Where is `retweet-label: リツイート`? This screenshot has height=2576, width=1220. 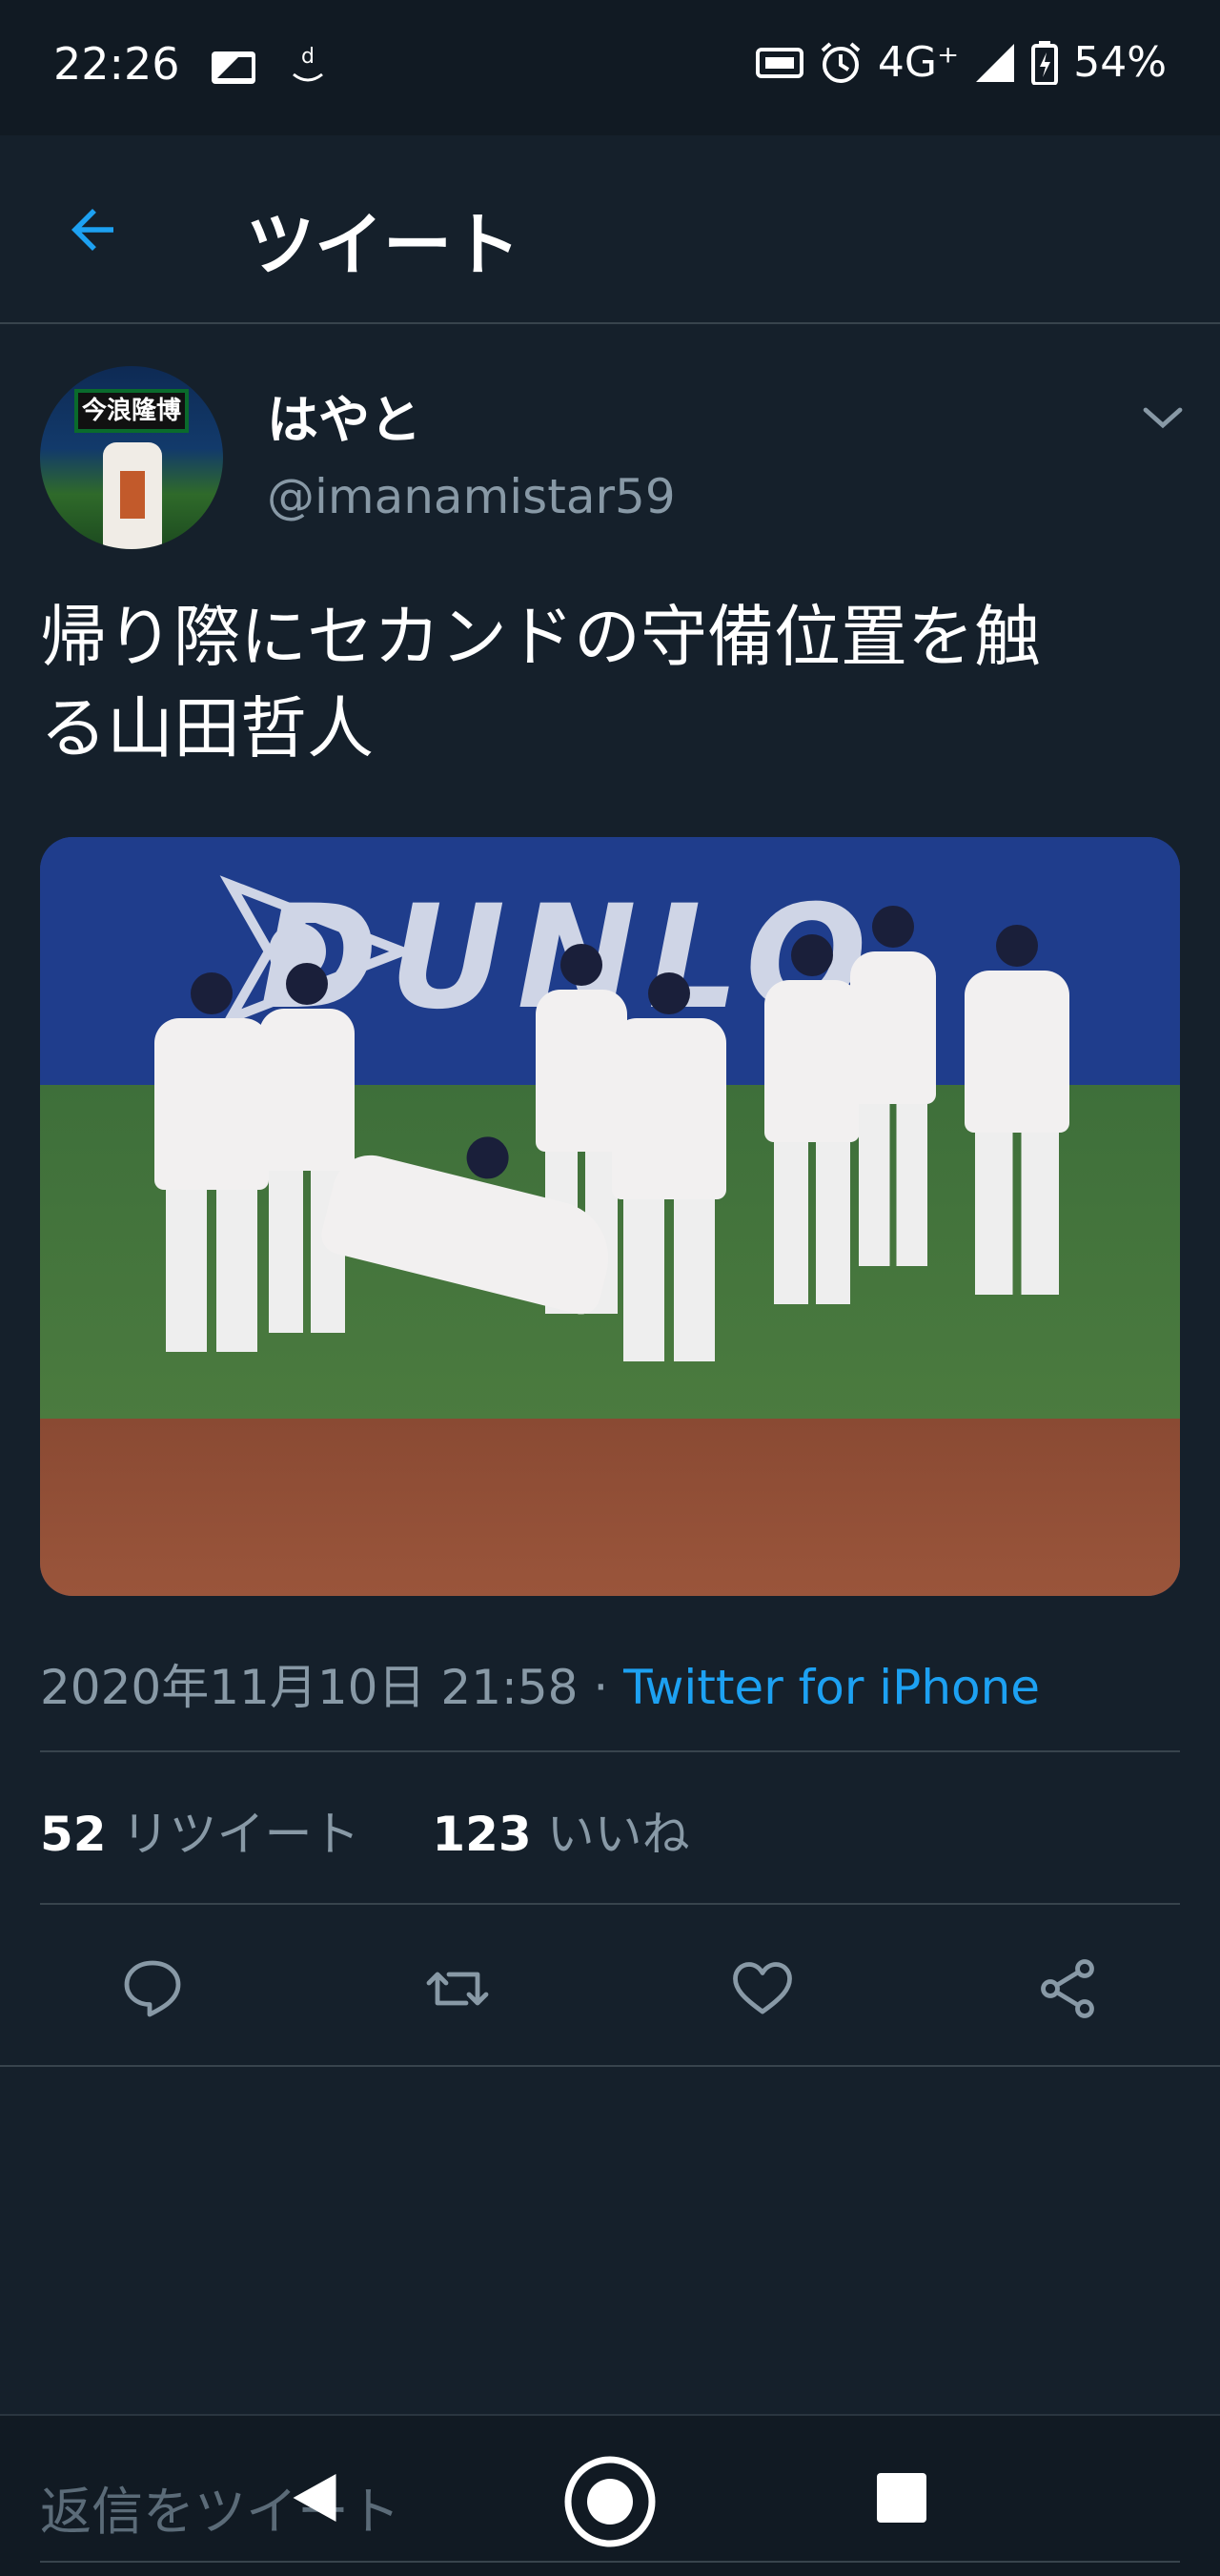
retweet-label: リツイート is located at coordinates (241, 1834).